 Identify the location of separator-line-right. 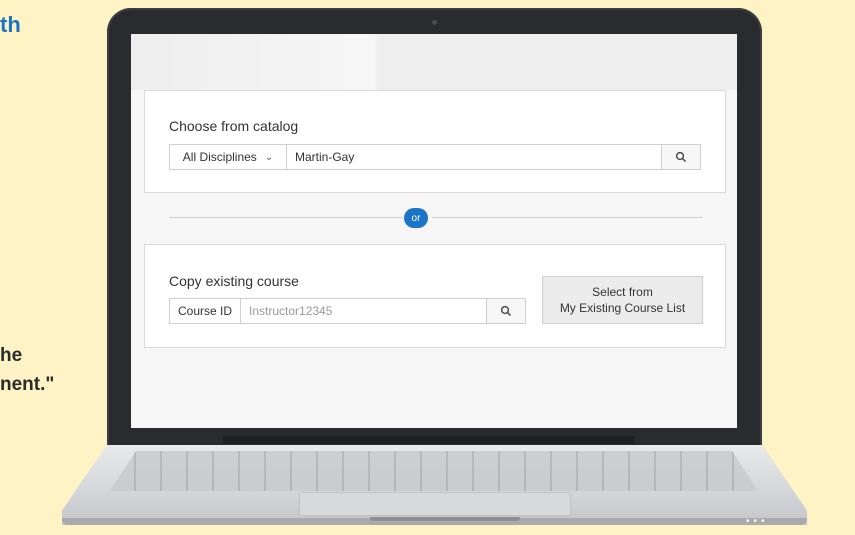
(567, 217).